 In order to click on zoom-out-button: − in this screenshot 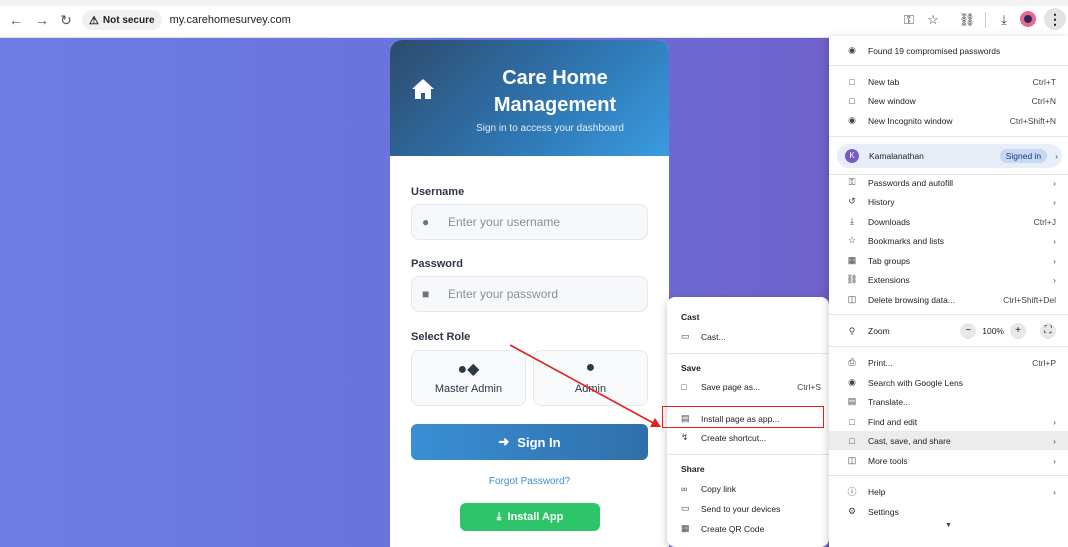, I will do `click(968, 331)`.